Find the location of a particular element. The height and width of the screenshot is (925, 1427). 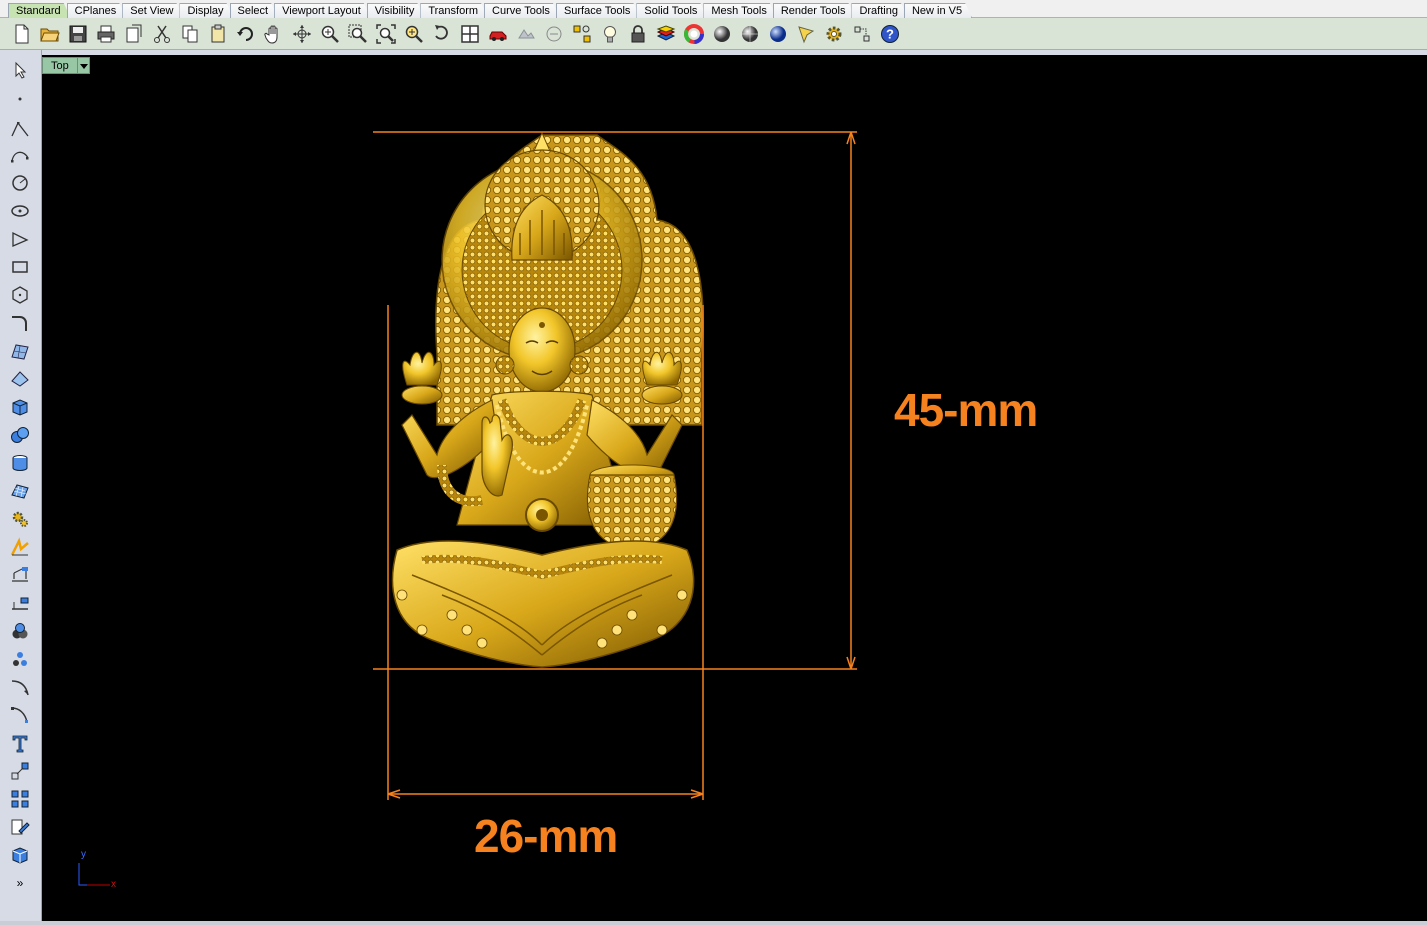

tab-curve-tools: Curve Tools is located at coordinates (522, 10).